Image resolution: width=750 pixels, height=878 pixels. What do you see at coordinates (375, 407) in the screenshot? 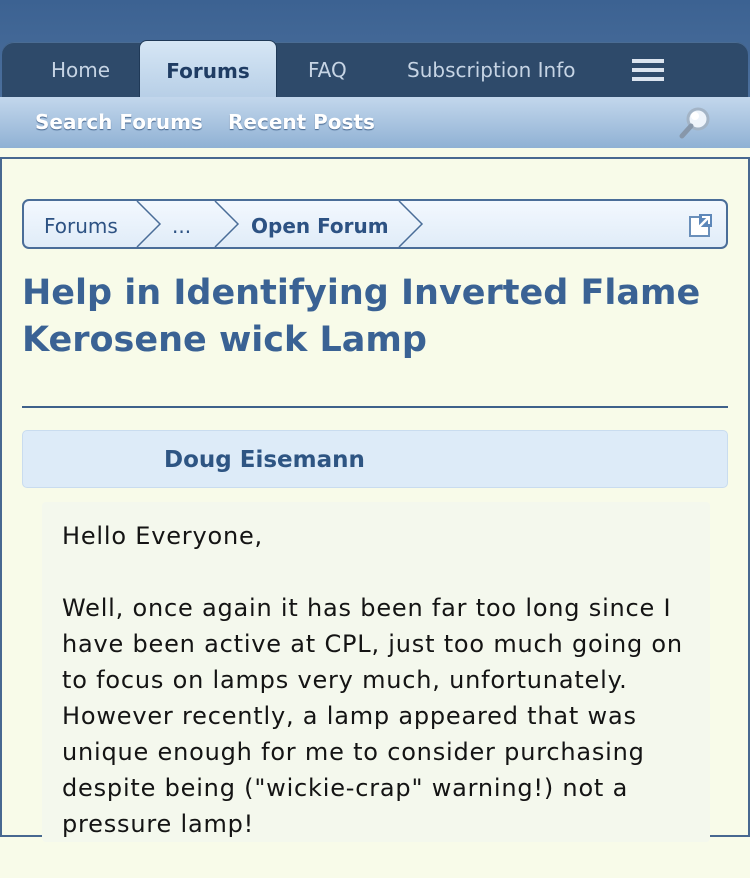
I see `divider` at bounding box center [375, 407].